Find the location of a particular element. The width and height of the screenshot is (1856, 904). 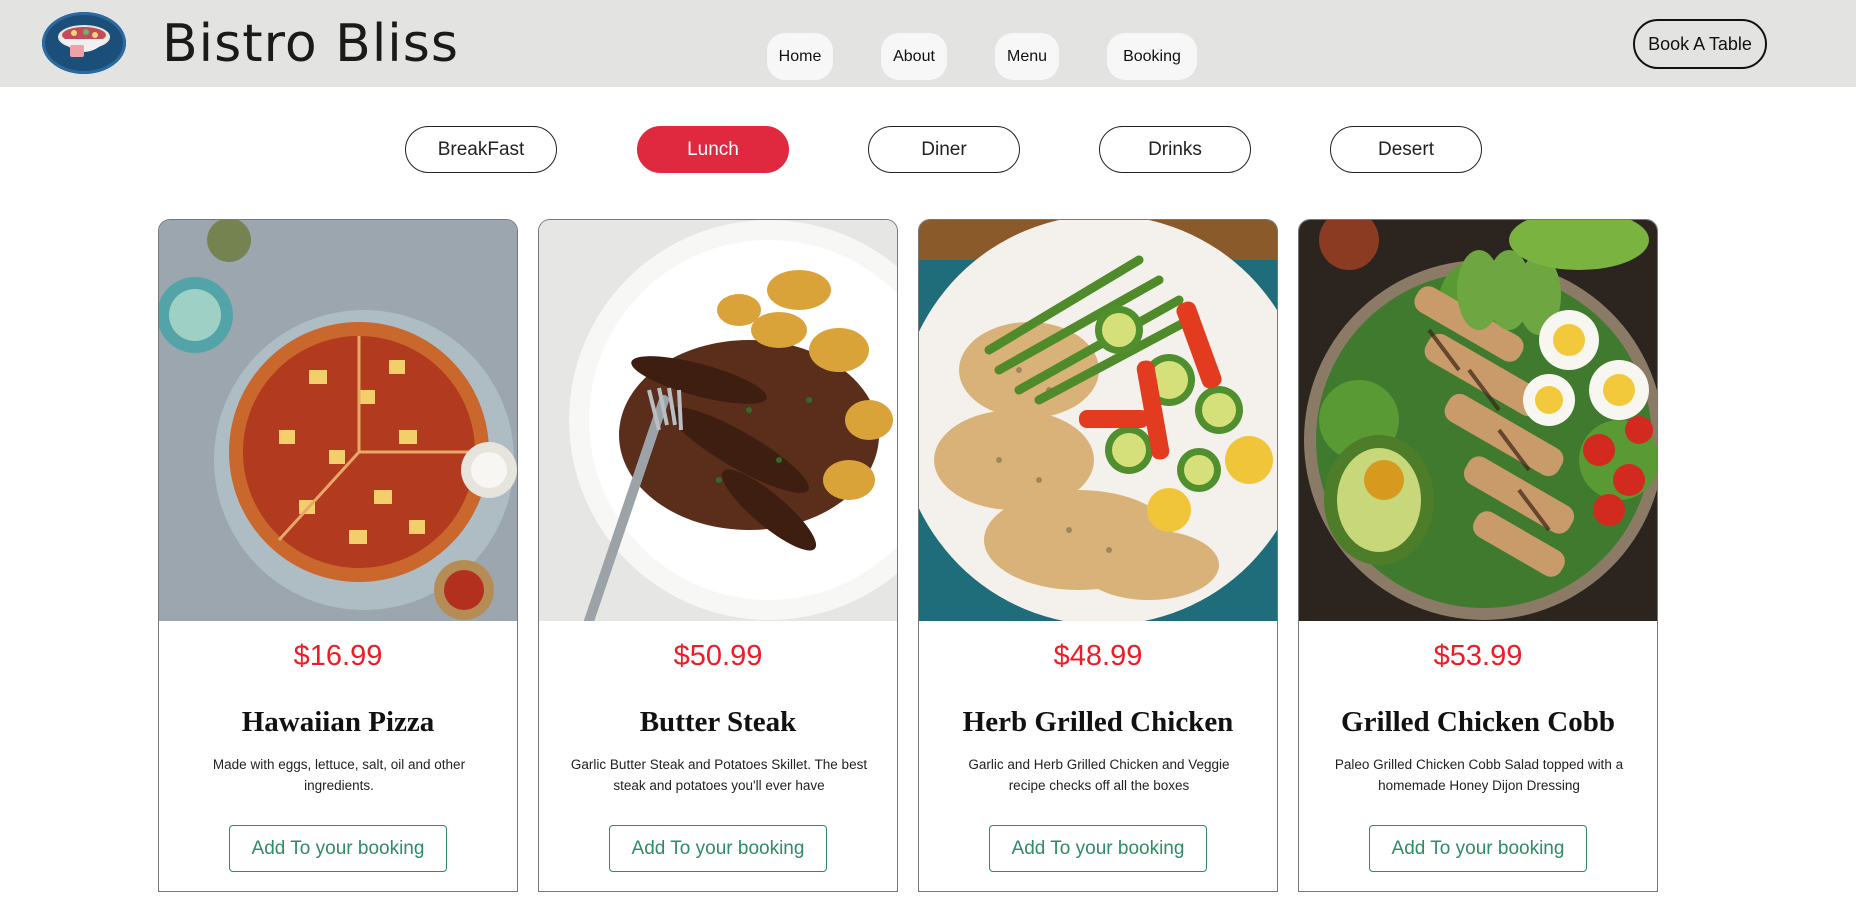

butter-steak-photo is located at coordinates (718, 420).